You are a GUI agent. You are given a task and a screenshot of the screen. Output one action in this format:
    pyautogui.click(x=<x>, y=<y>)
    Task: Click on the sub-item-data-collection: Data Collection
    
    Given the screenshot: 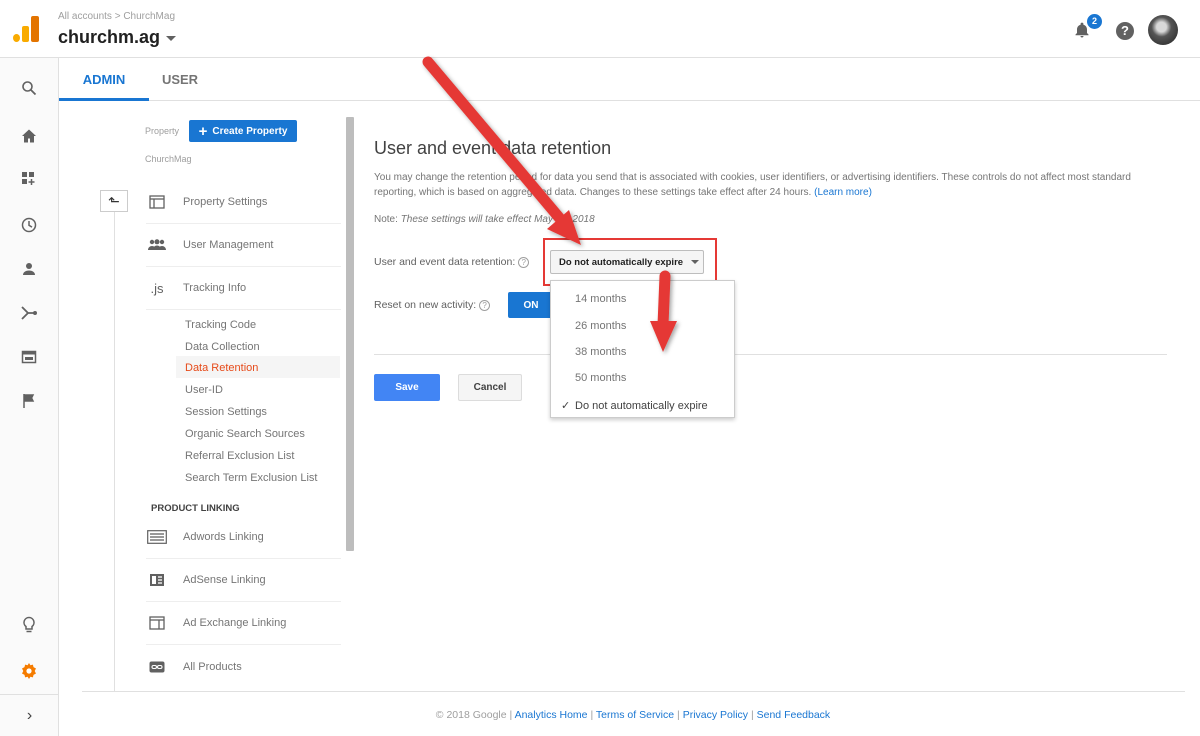 What is the action you would take?
    pyautogui.click(x=222, y=347)
    